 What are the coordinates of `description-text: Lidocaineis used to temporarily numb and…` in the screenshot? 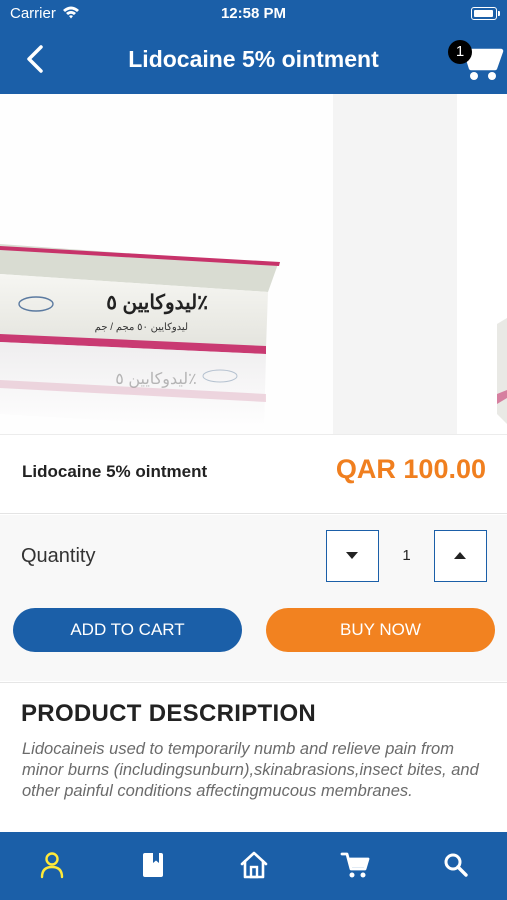 It's located at (250, 770).